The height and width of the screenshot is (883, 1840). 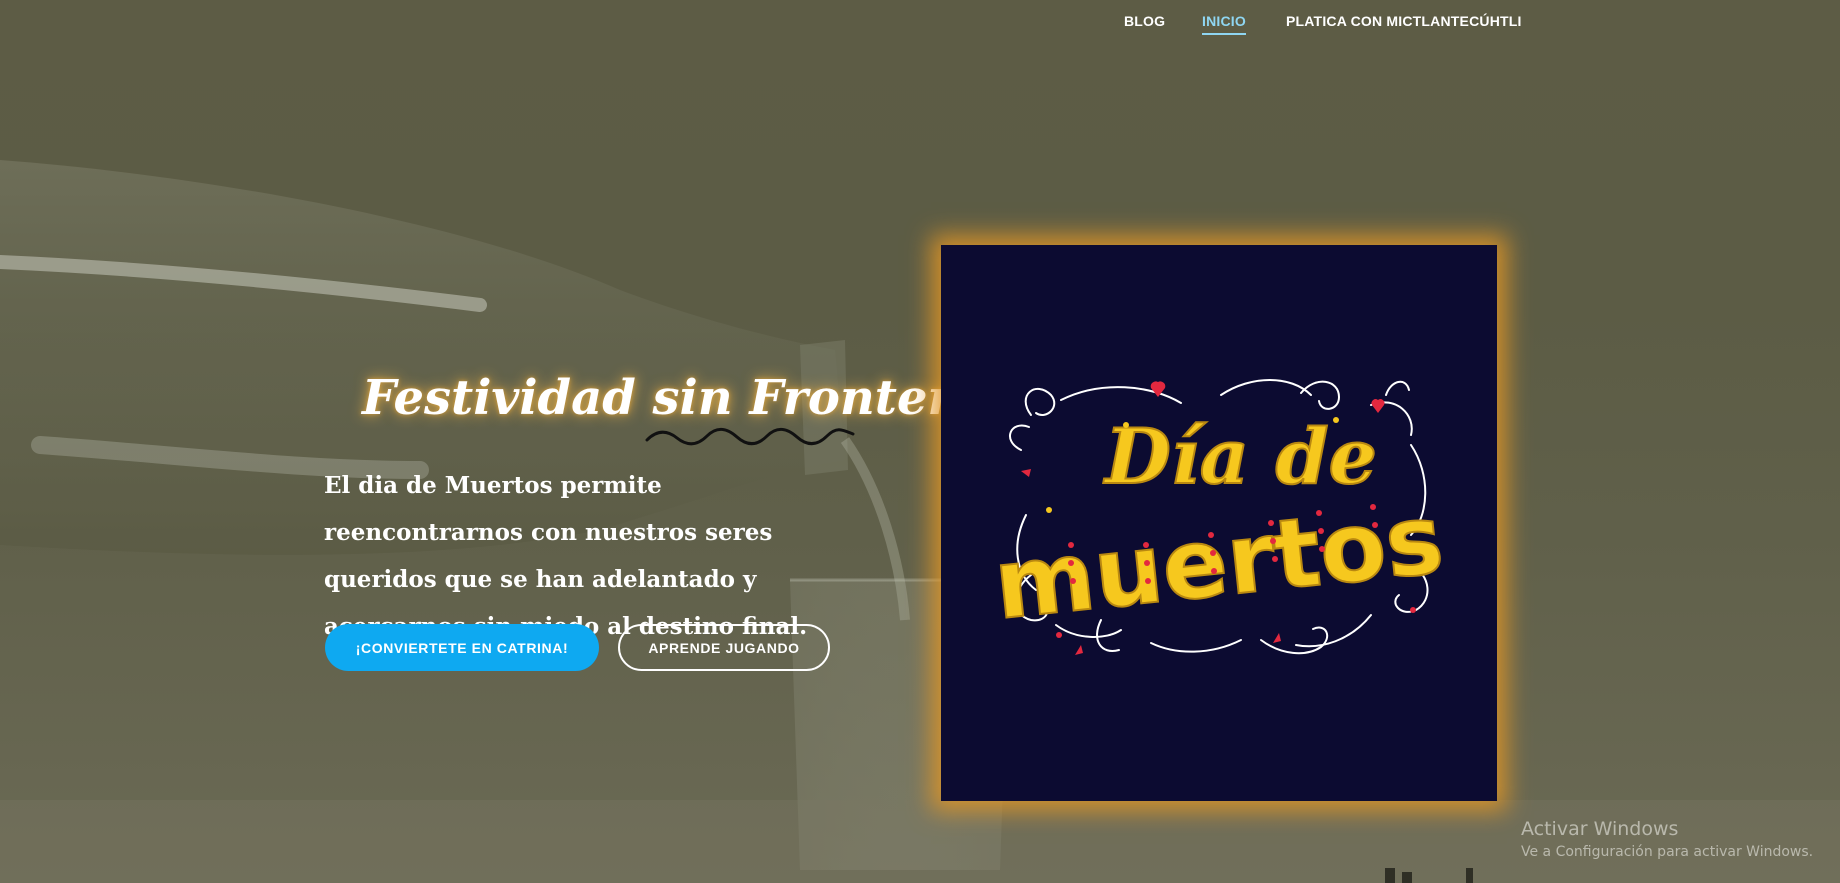 I want to click on poster-lettering-artwork: Día de muertos, so click(x=1218, y=517).